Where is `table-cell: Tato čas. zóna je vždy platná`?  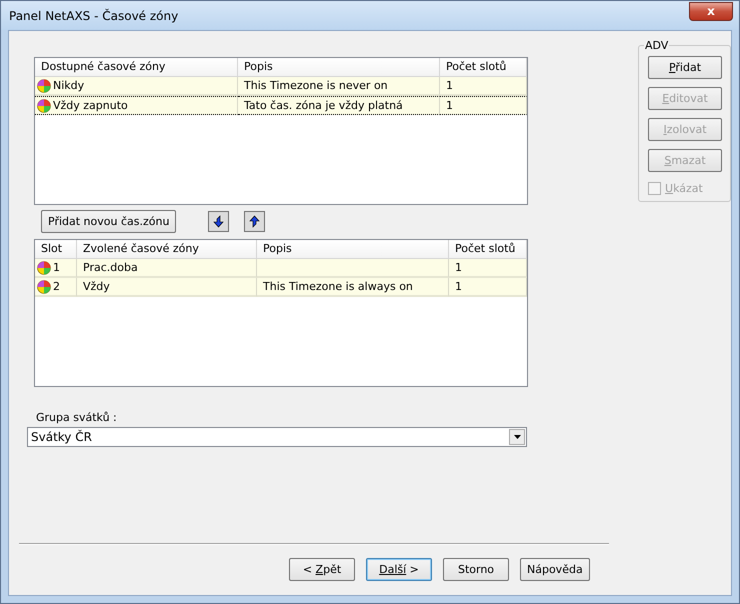
table-cell: Tato čas. zóna je vždy platná is located at coordinates (323, 105).